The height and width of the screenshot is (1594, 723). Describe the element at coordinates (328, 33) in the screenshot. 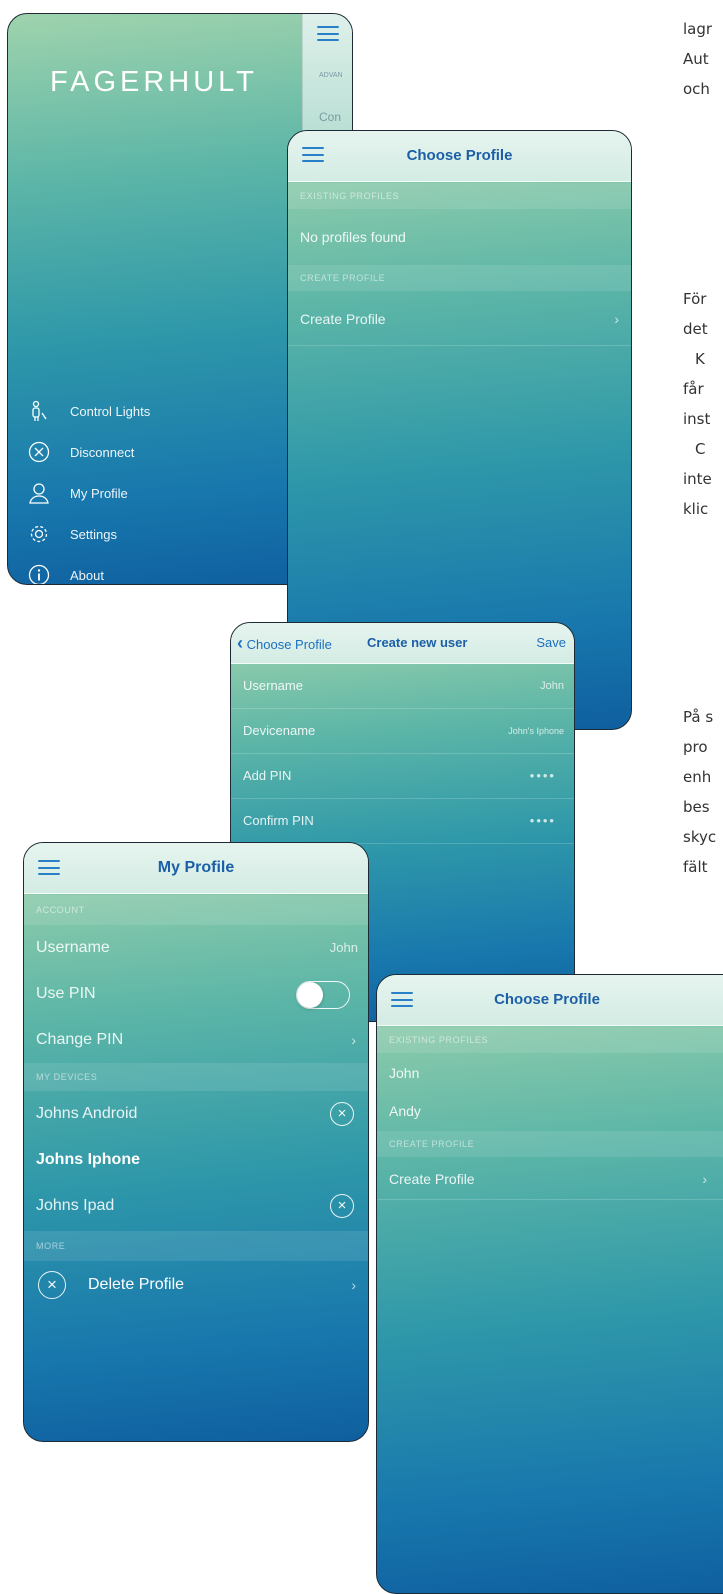

I see `menu-icon` at that location.